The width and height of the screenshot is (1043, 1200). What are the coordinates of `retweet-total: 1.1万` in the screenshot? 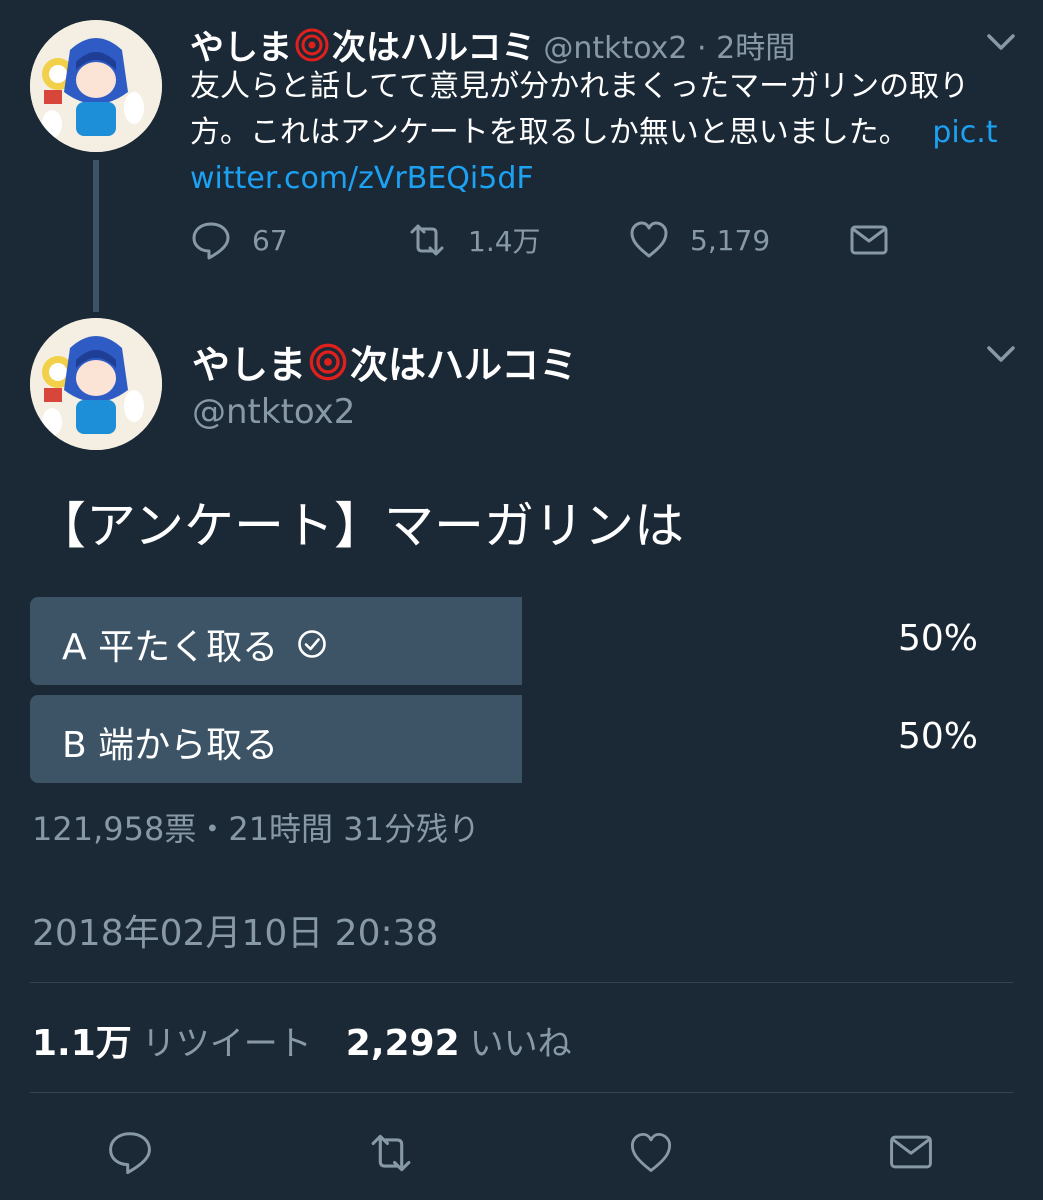 It's located at (82, 1040).